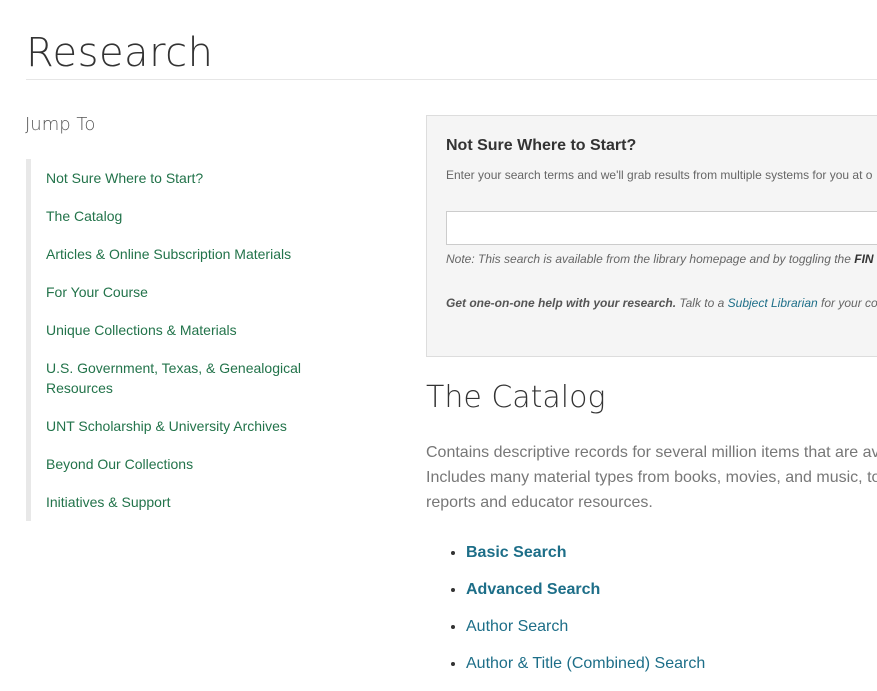  I want to click on help-box-title: Not Sure Where to Start?, so click(541, 145).